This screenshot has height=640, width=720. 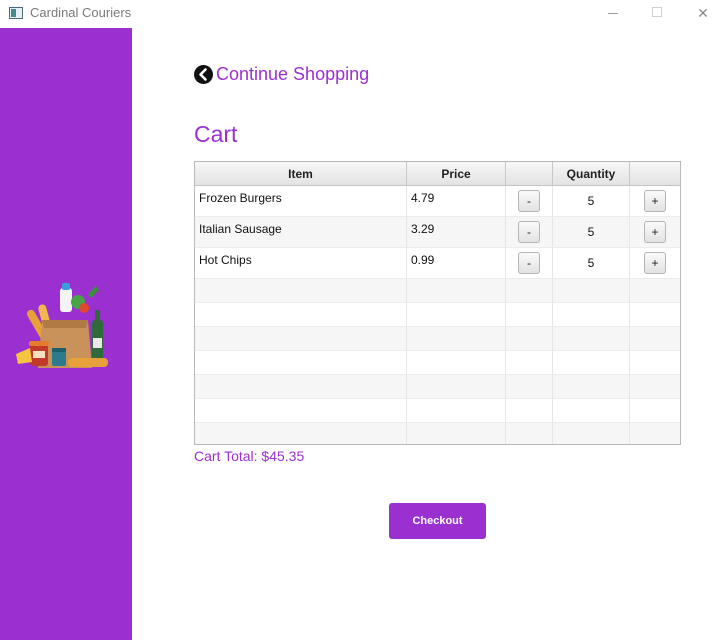 I want to click on item-price: 4.79, so click(x=423, y=198).